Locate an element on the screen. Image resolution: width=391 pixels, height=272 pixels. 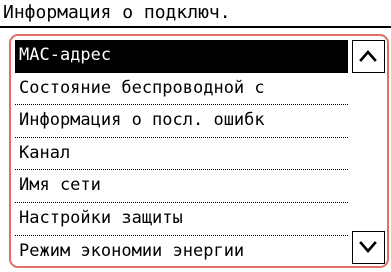
chevron-up-icon is located at coordinates (368, 56).